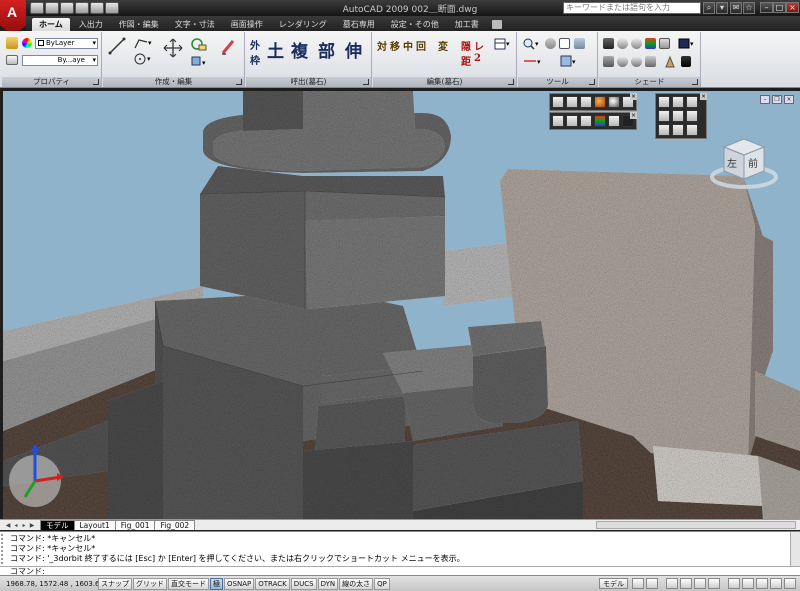  Describe the element at coordinates (709, 8) in the screenshot. I see `search-icon: ⌕` at that location.